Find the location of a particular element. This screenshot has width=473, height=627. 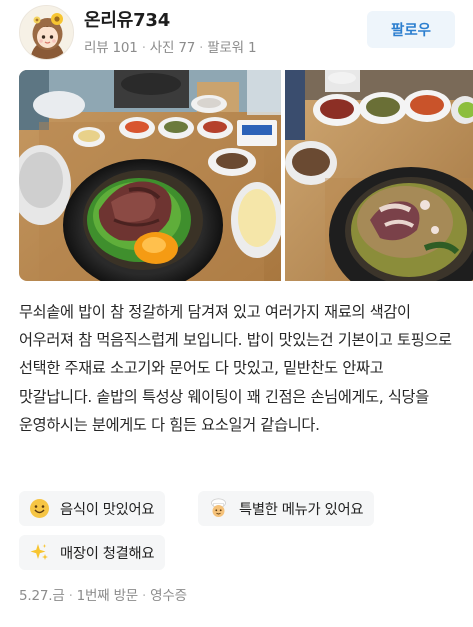

keyword-tag-clean-store: 매장이 청결해요 is located at coordinates (92, 552).